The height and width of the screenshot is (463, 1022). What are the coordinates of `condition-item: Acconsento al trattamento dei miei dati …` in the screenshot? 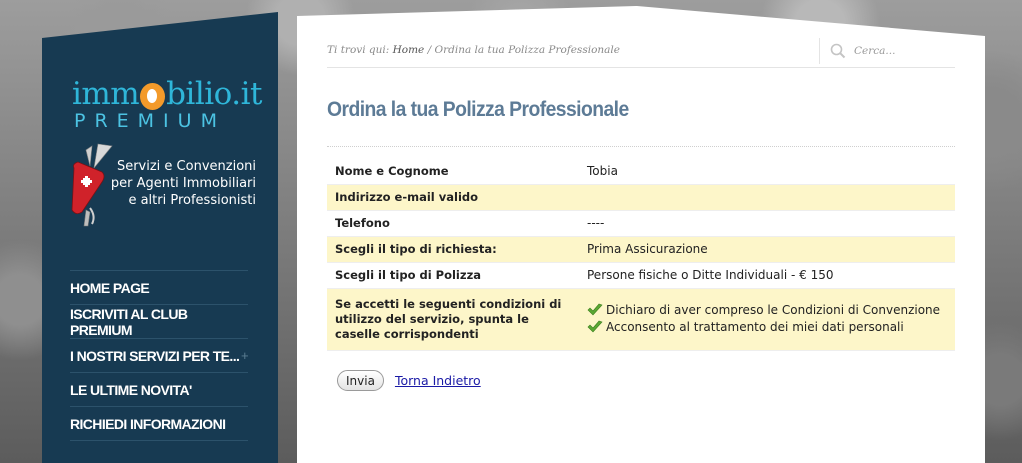 It's located at (767, 327).